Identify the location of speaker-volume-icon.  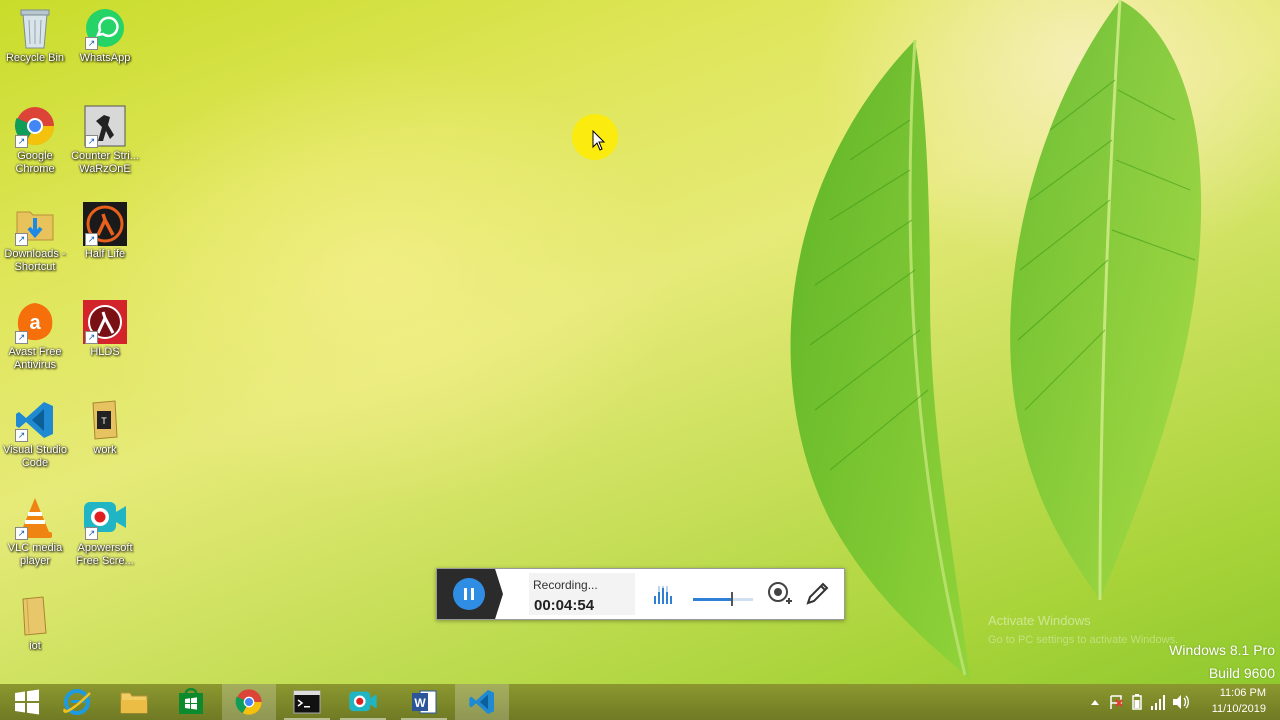
(1181, 702).